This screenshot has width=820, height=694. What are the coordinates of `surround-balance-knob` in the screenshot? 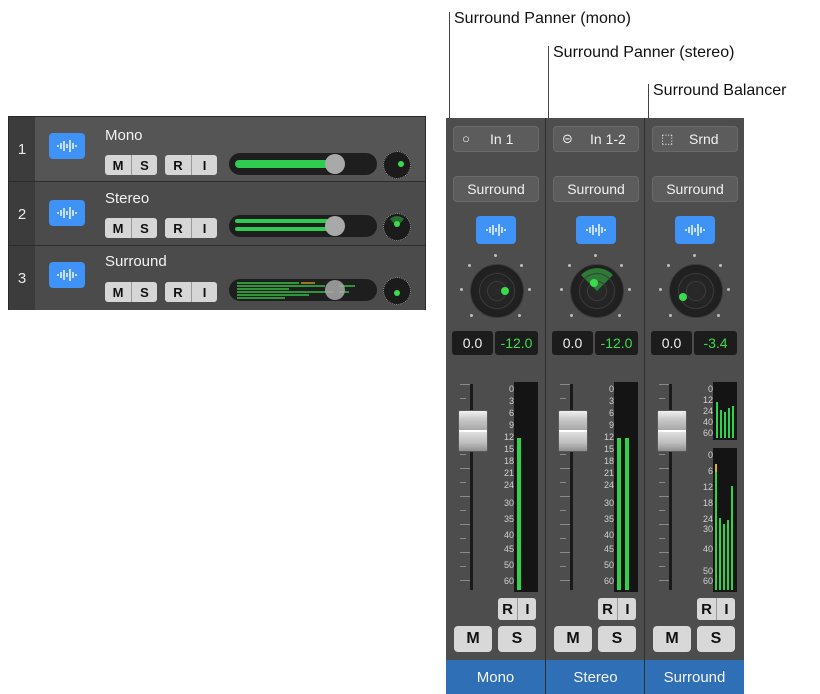 It's located at (397, 291).